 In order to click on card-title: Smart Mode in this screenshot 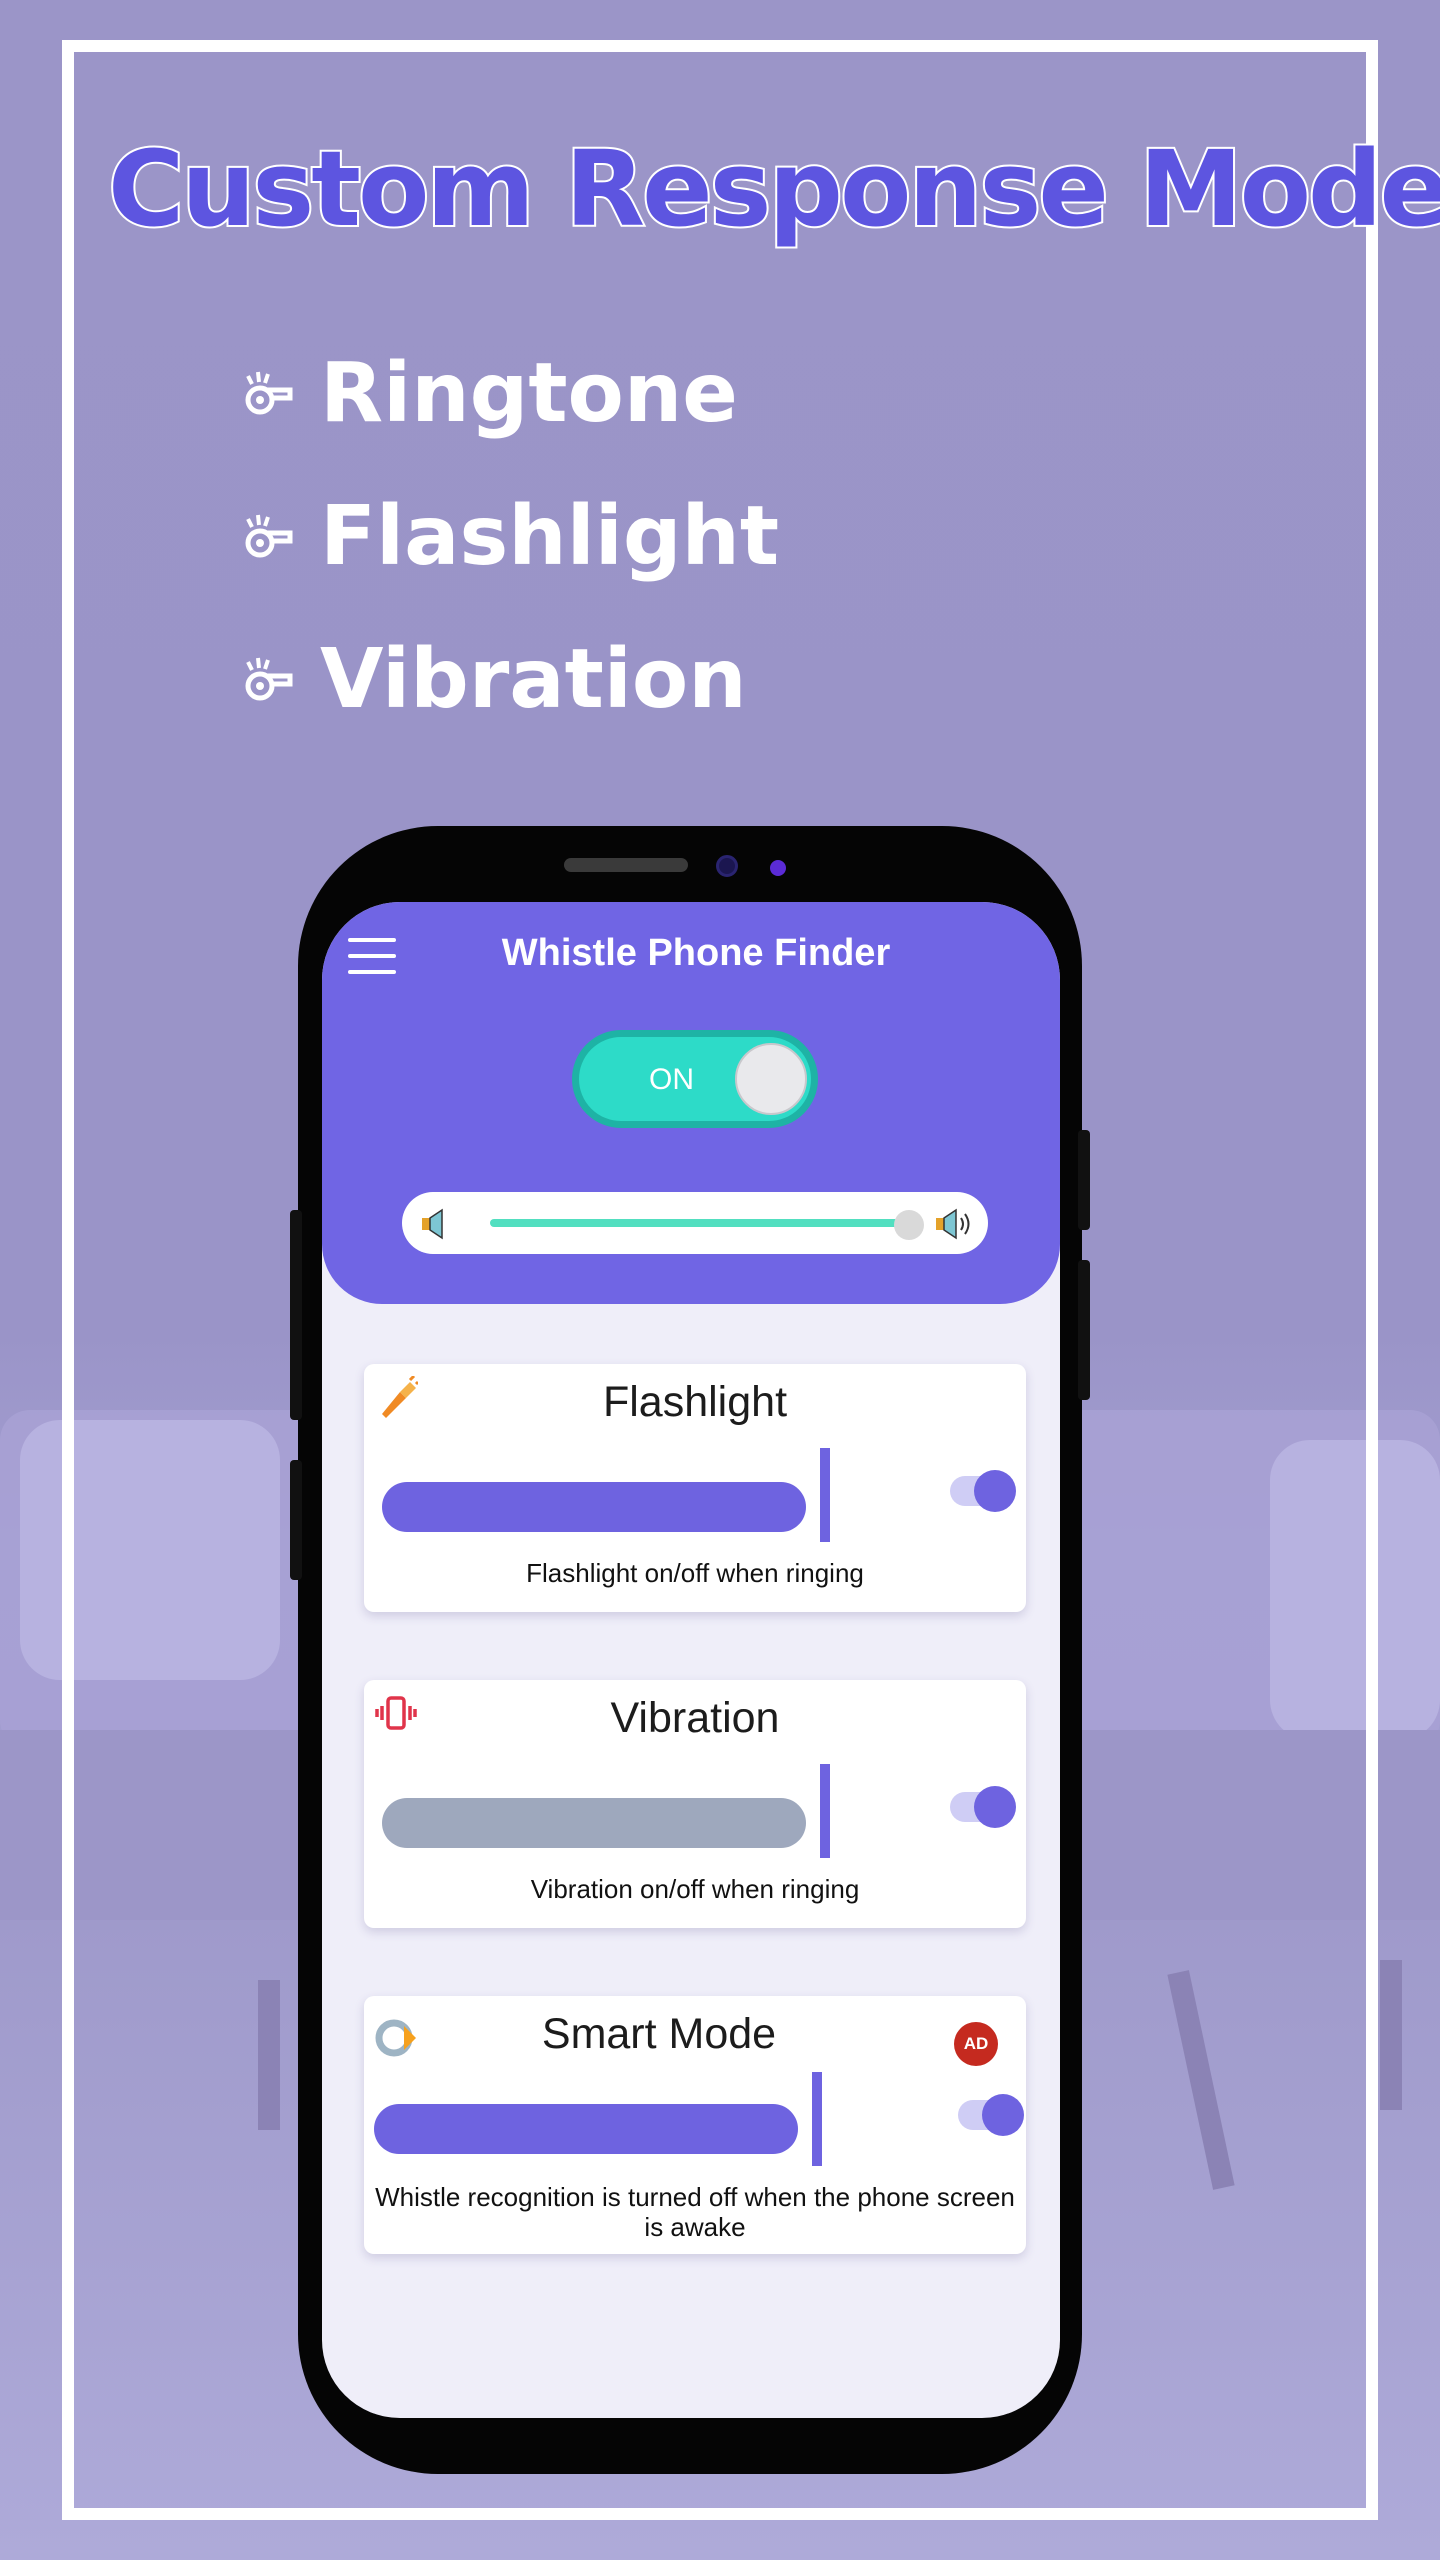, I will do `click(659, 2034)`.